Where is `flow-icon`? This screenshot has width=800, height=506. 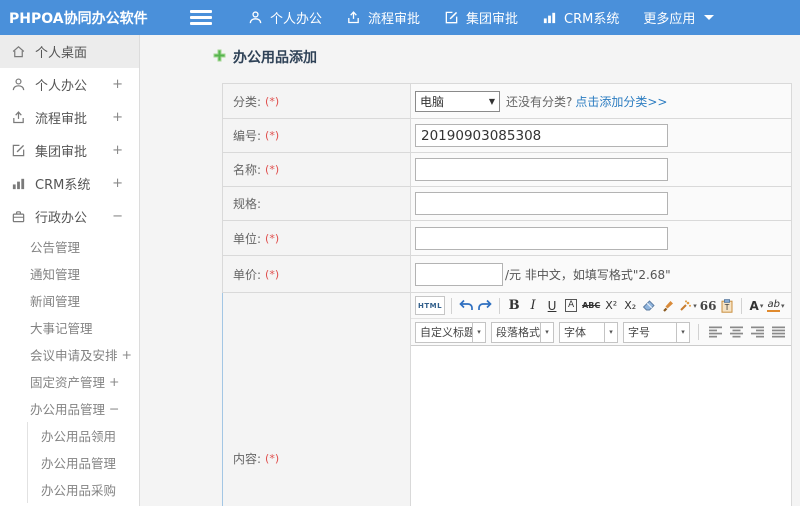
flow-icon is located at coordinates (18, 117).